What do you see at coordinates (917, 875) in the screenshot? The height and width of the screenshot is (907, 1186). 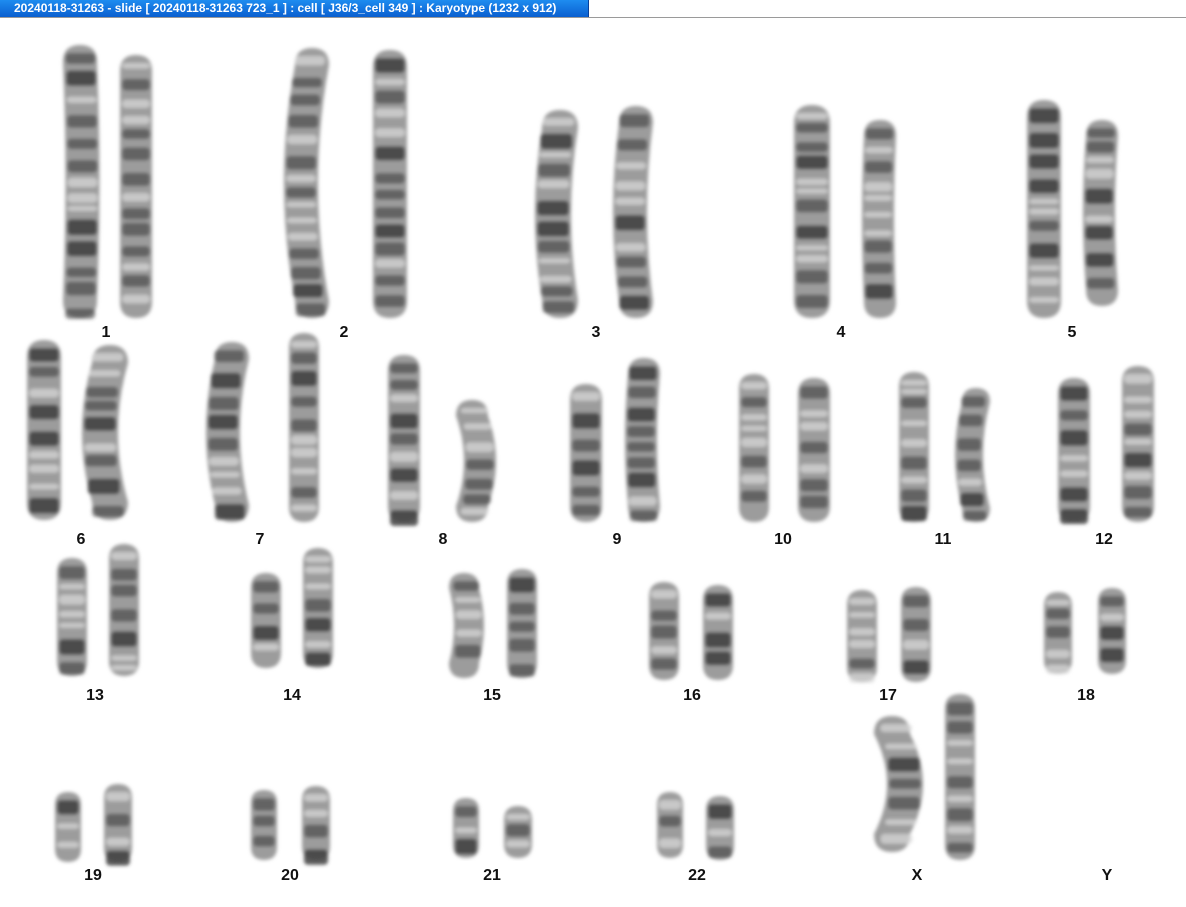 I see `chromosome-label: X` at bounding box center [917, 875].